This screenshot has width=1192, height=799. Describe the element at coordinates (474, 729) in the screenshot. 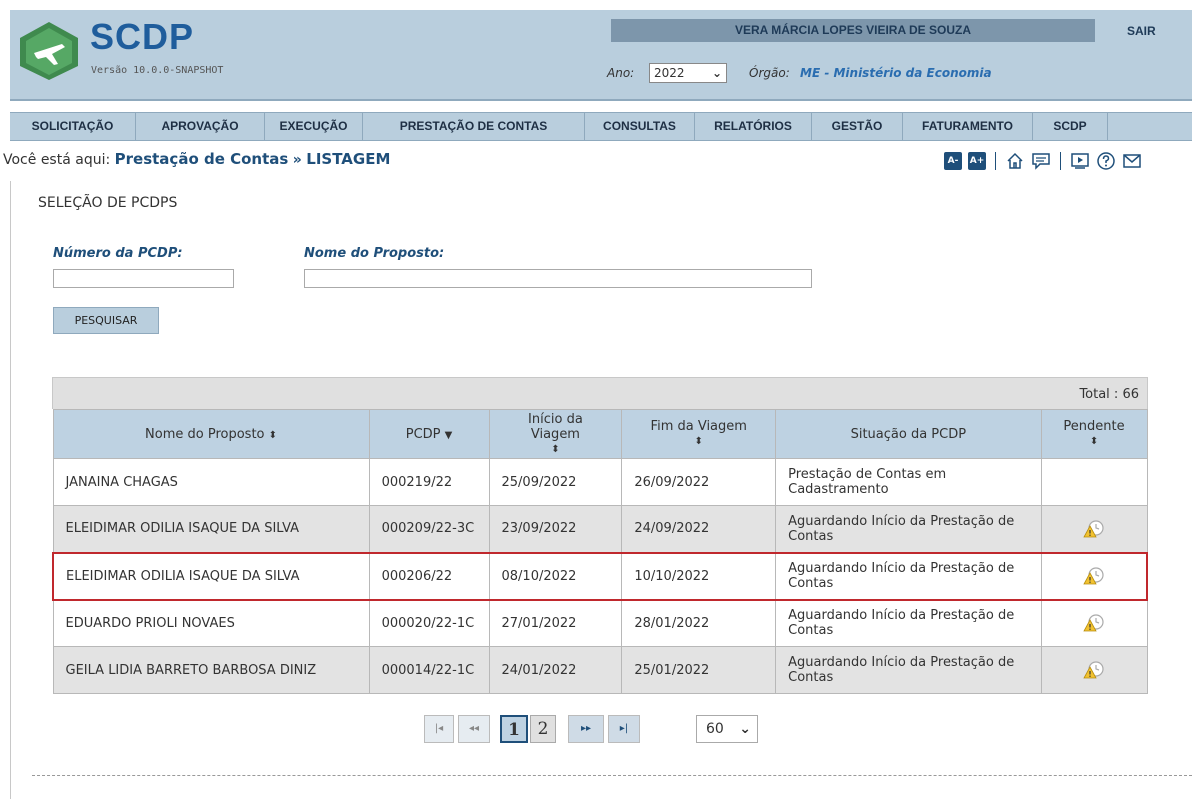

I see `prev-page-button: ◂◂` at that location.